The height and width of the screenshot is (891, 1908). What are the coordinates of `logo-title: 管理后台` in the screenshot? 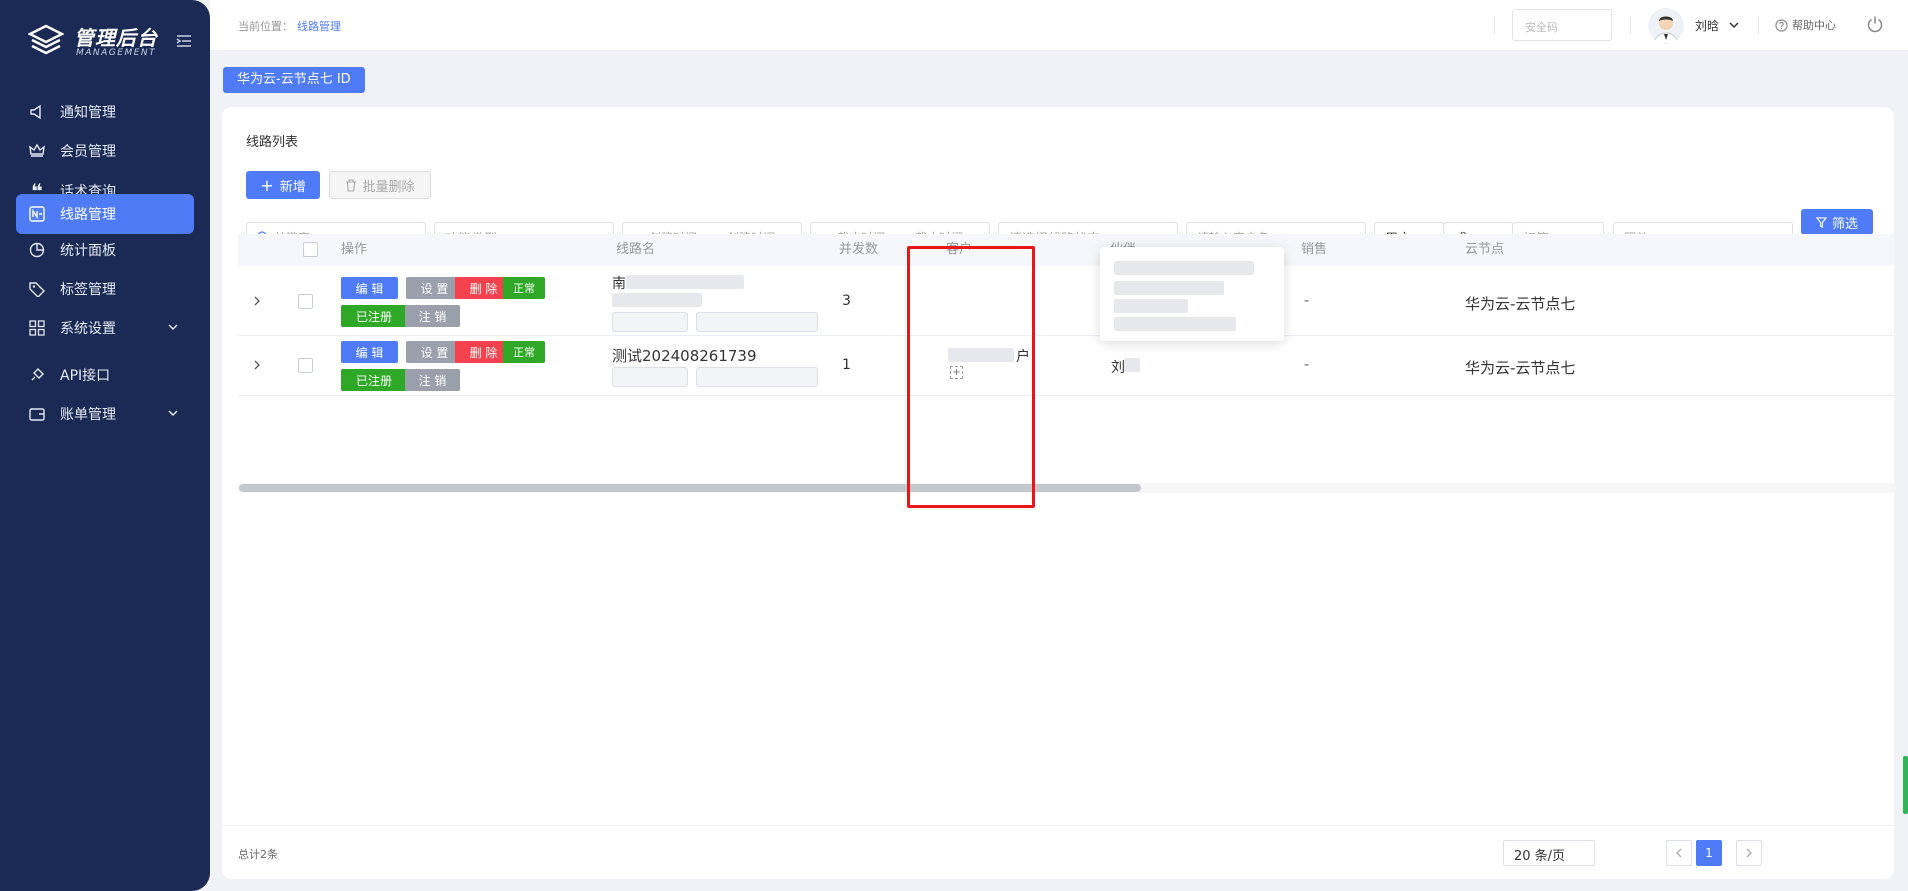 It's located at (116, 38).